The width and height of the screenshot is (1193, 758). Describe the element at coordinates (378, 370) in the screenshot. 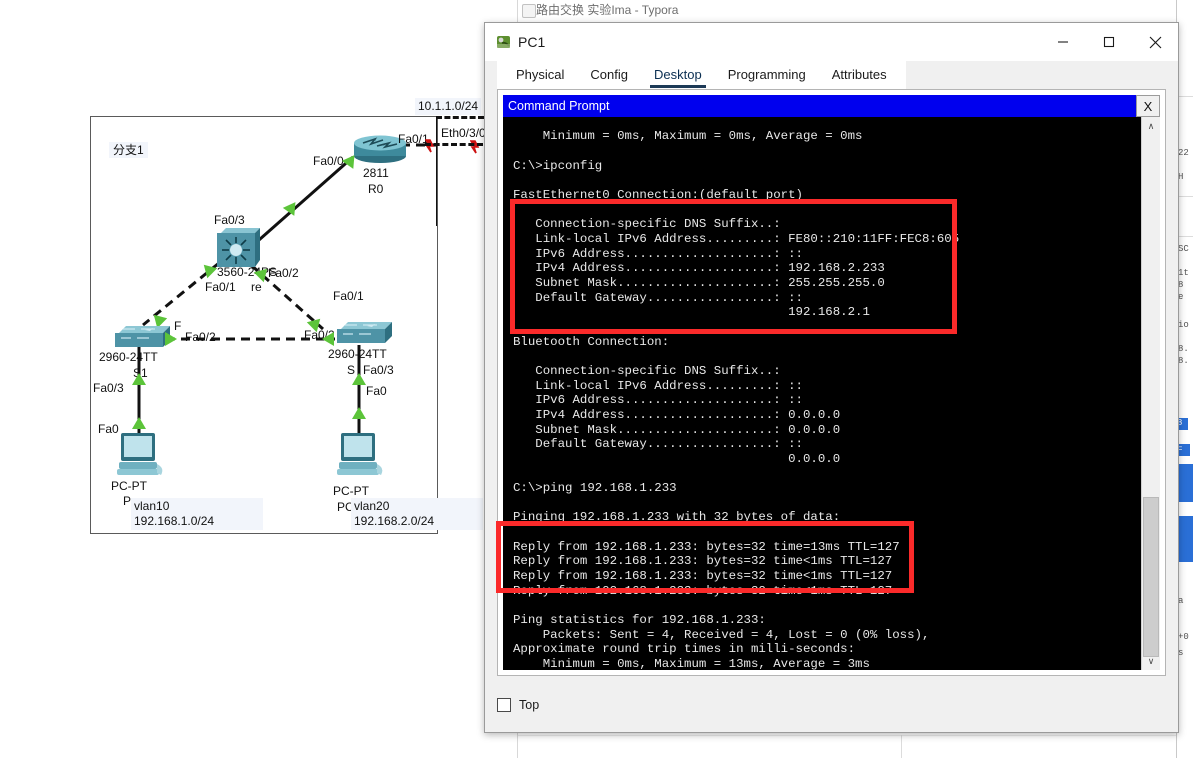

I see `switch-right-port-down-label: Fa0/3` at that location.